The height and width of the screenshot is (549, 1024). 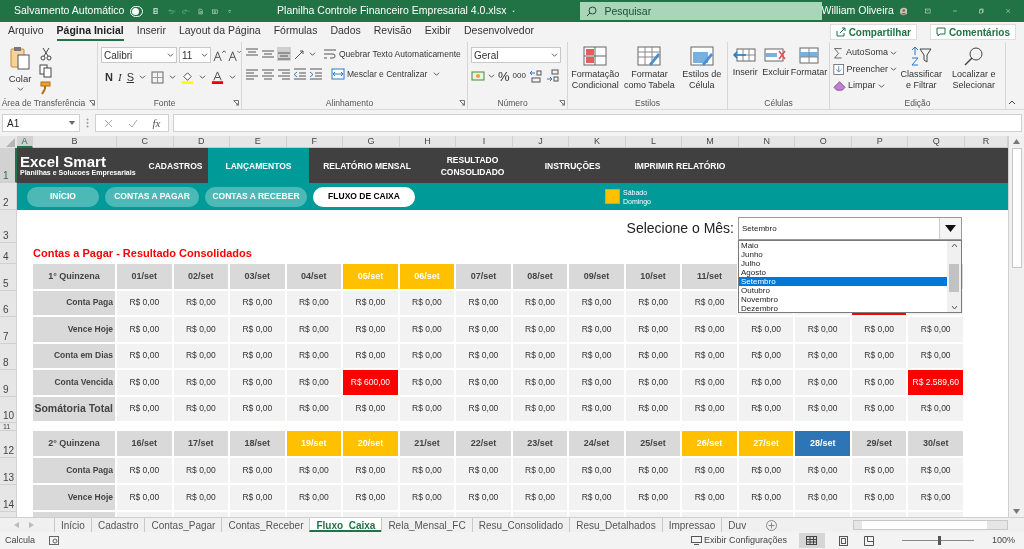 What do you see at coordinates (252, 74) in the screenshot?
I see `align-left-icon` at bounding box center [252, 74].